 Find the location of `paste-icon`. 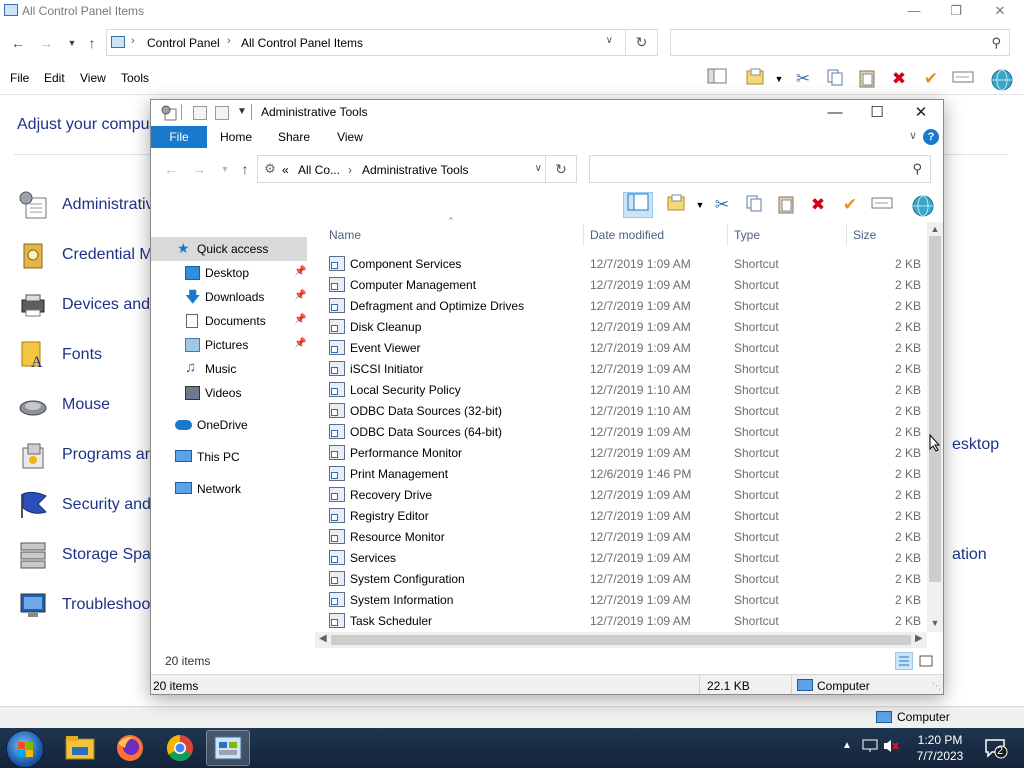

paste-icon is located at coordinates (786, 205).